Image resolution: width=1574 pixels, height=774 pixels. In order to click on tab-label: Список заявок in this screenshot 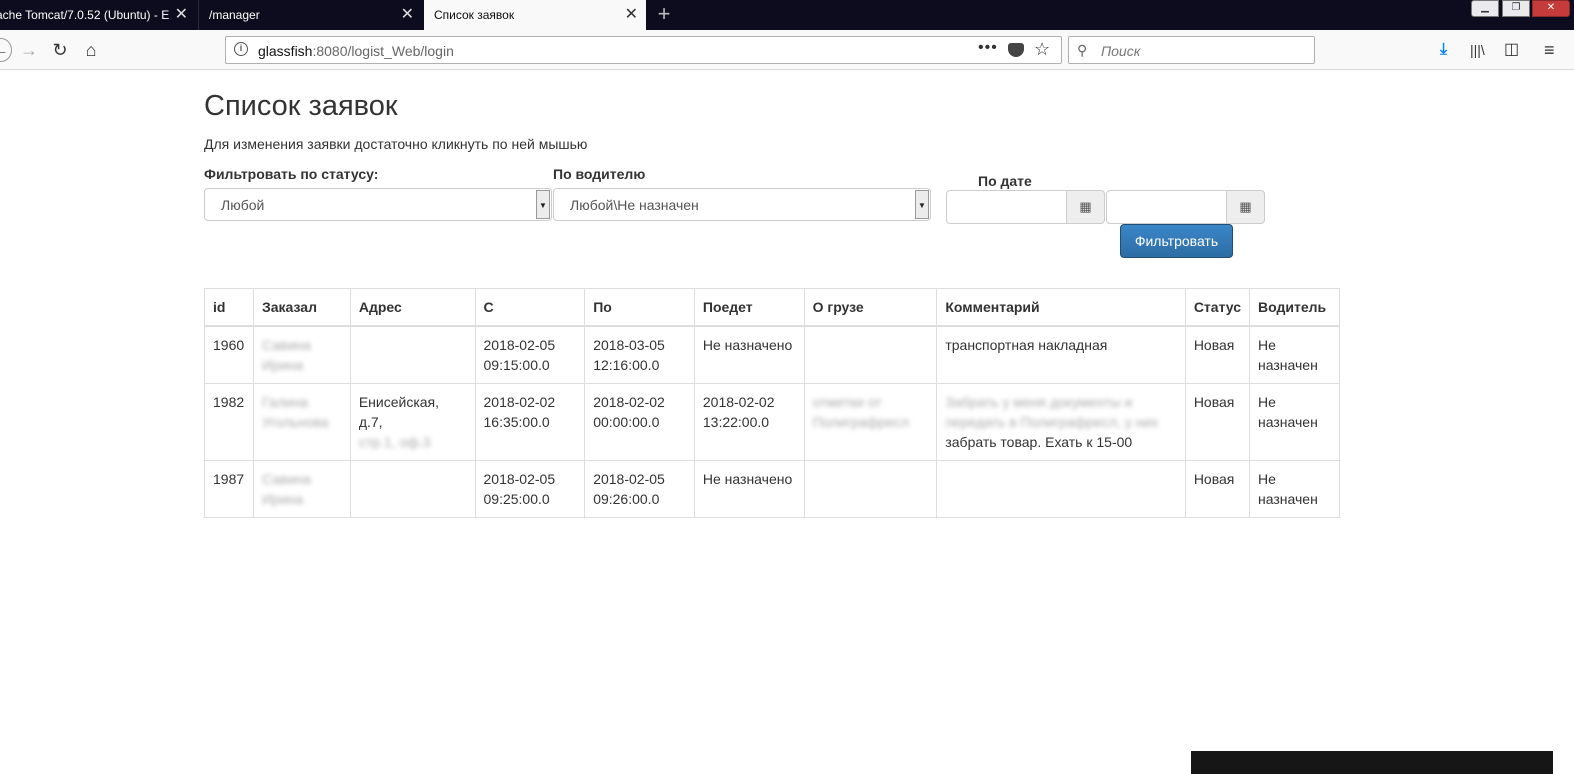, I will do `click(474, 15)`.